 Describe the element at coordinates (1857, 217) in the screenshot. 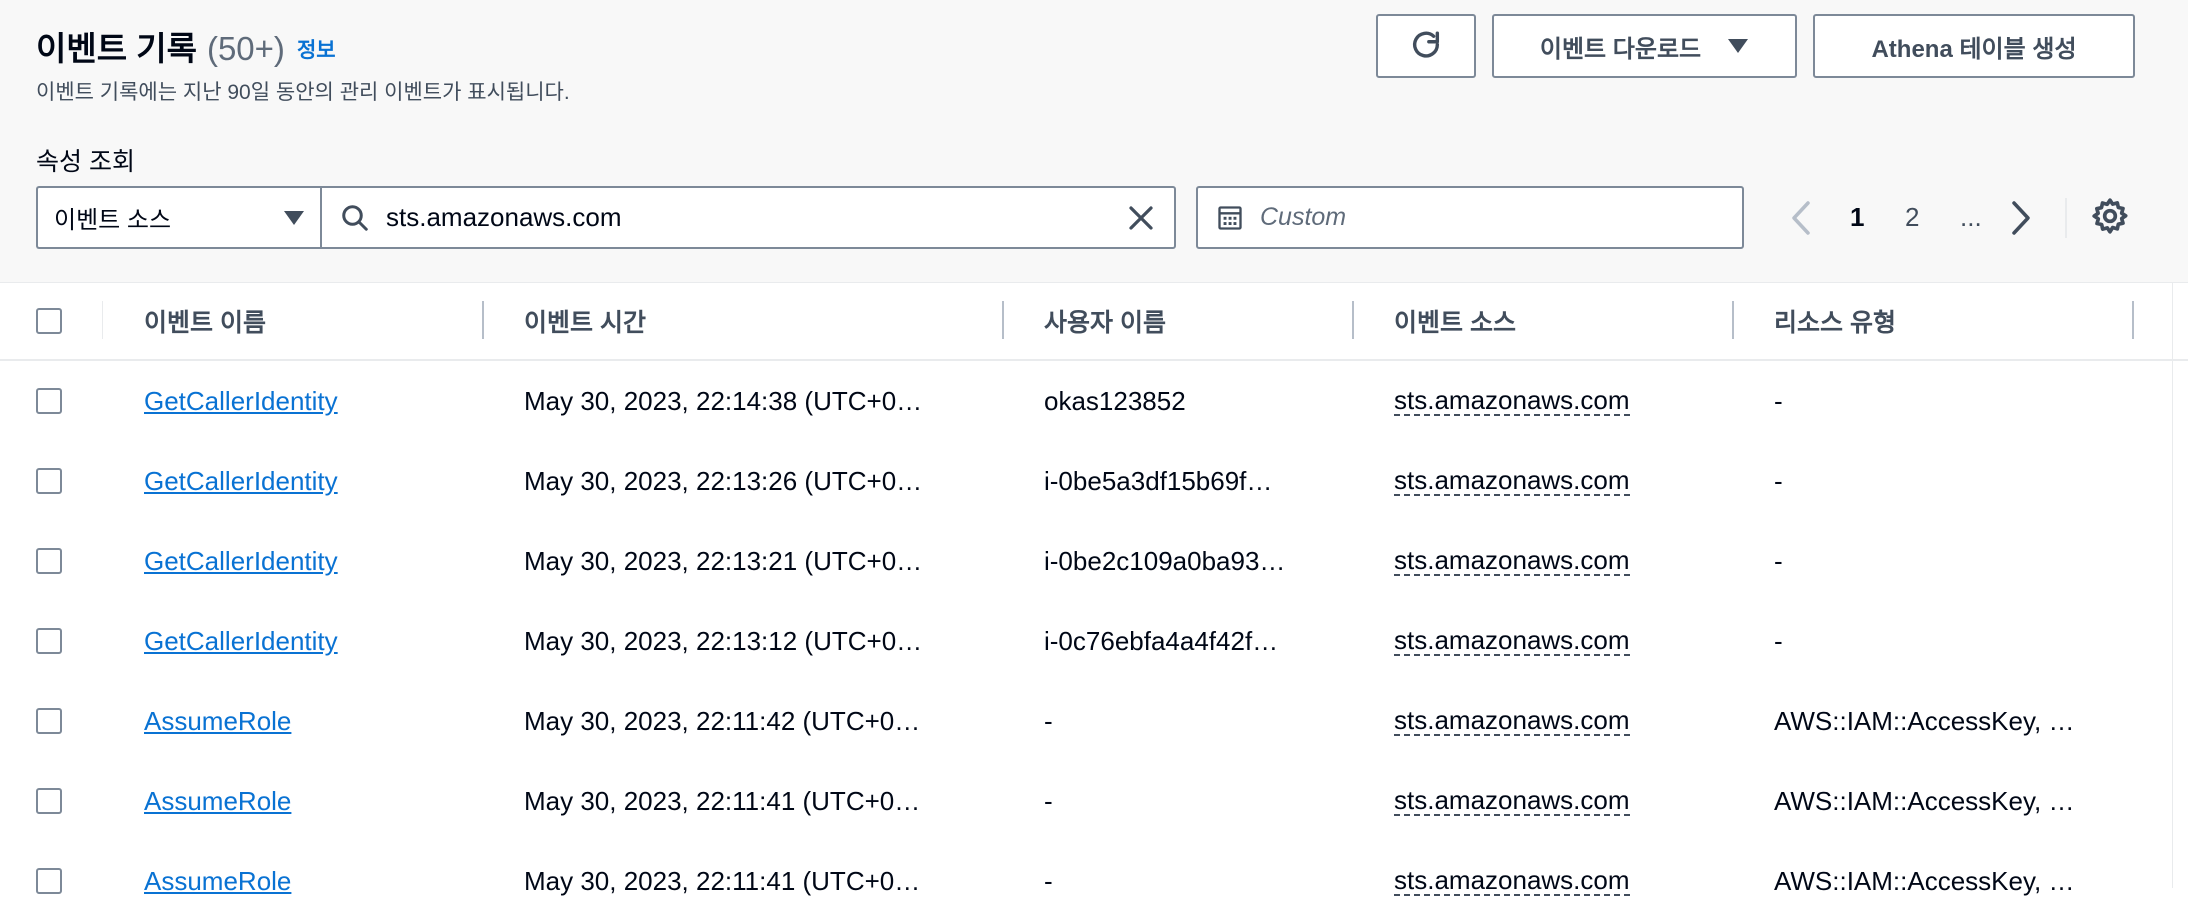

I see `page-1-button: 1` at that location.